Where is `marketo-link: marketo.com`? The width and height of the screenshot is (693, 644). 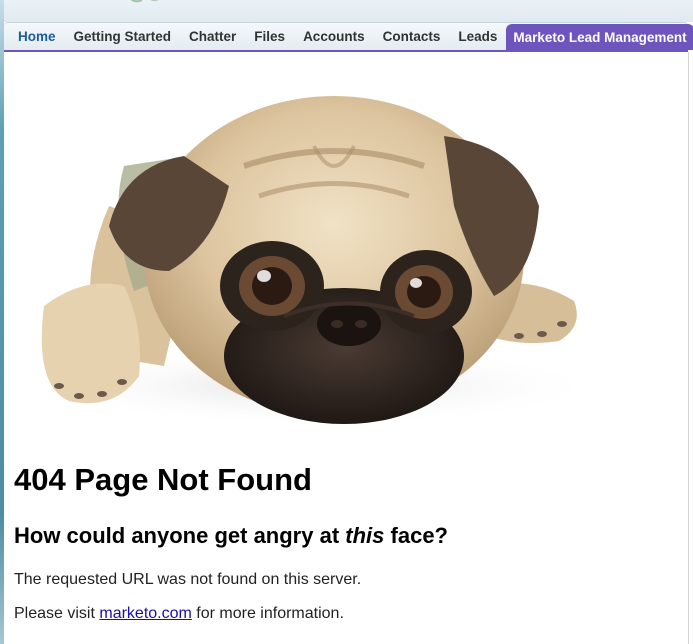
marketo-link: marketo.com is located at coordinates (145, 613).